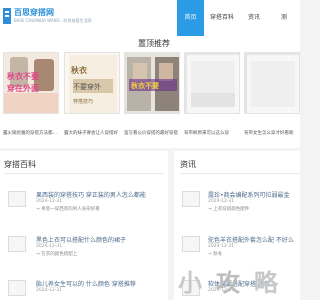  I want to click on nav-item-home: 首页, so click(190, 18).